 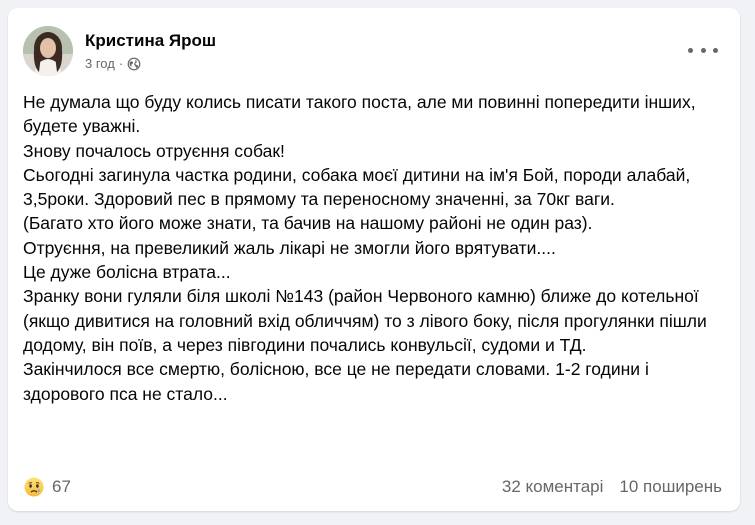 What do you see at coordinates (553, 487) in the screenshot?
I see `comments-count-link: 32 коментарі` at bounding box center [553, 487].